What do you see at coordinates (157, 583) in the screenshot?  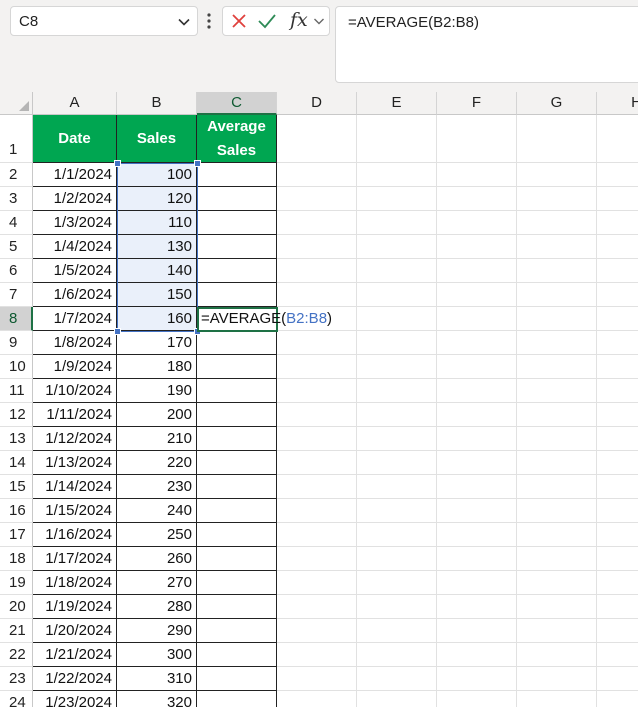 I see `cell-b19: 270` at bounding box center [157, 583].